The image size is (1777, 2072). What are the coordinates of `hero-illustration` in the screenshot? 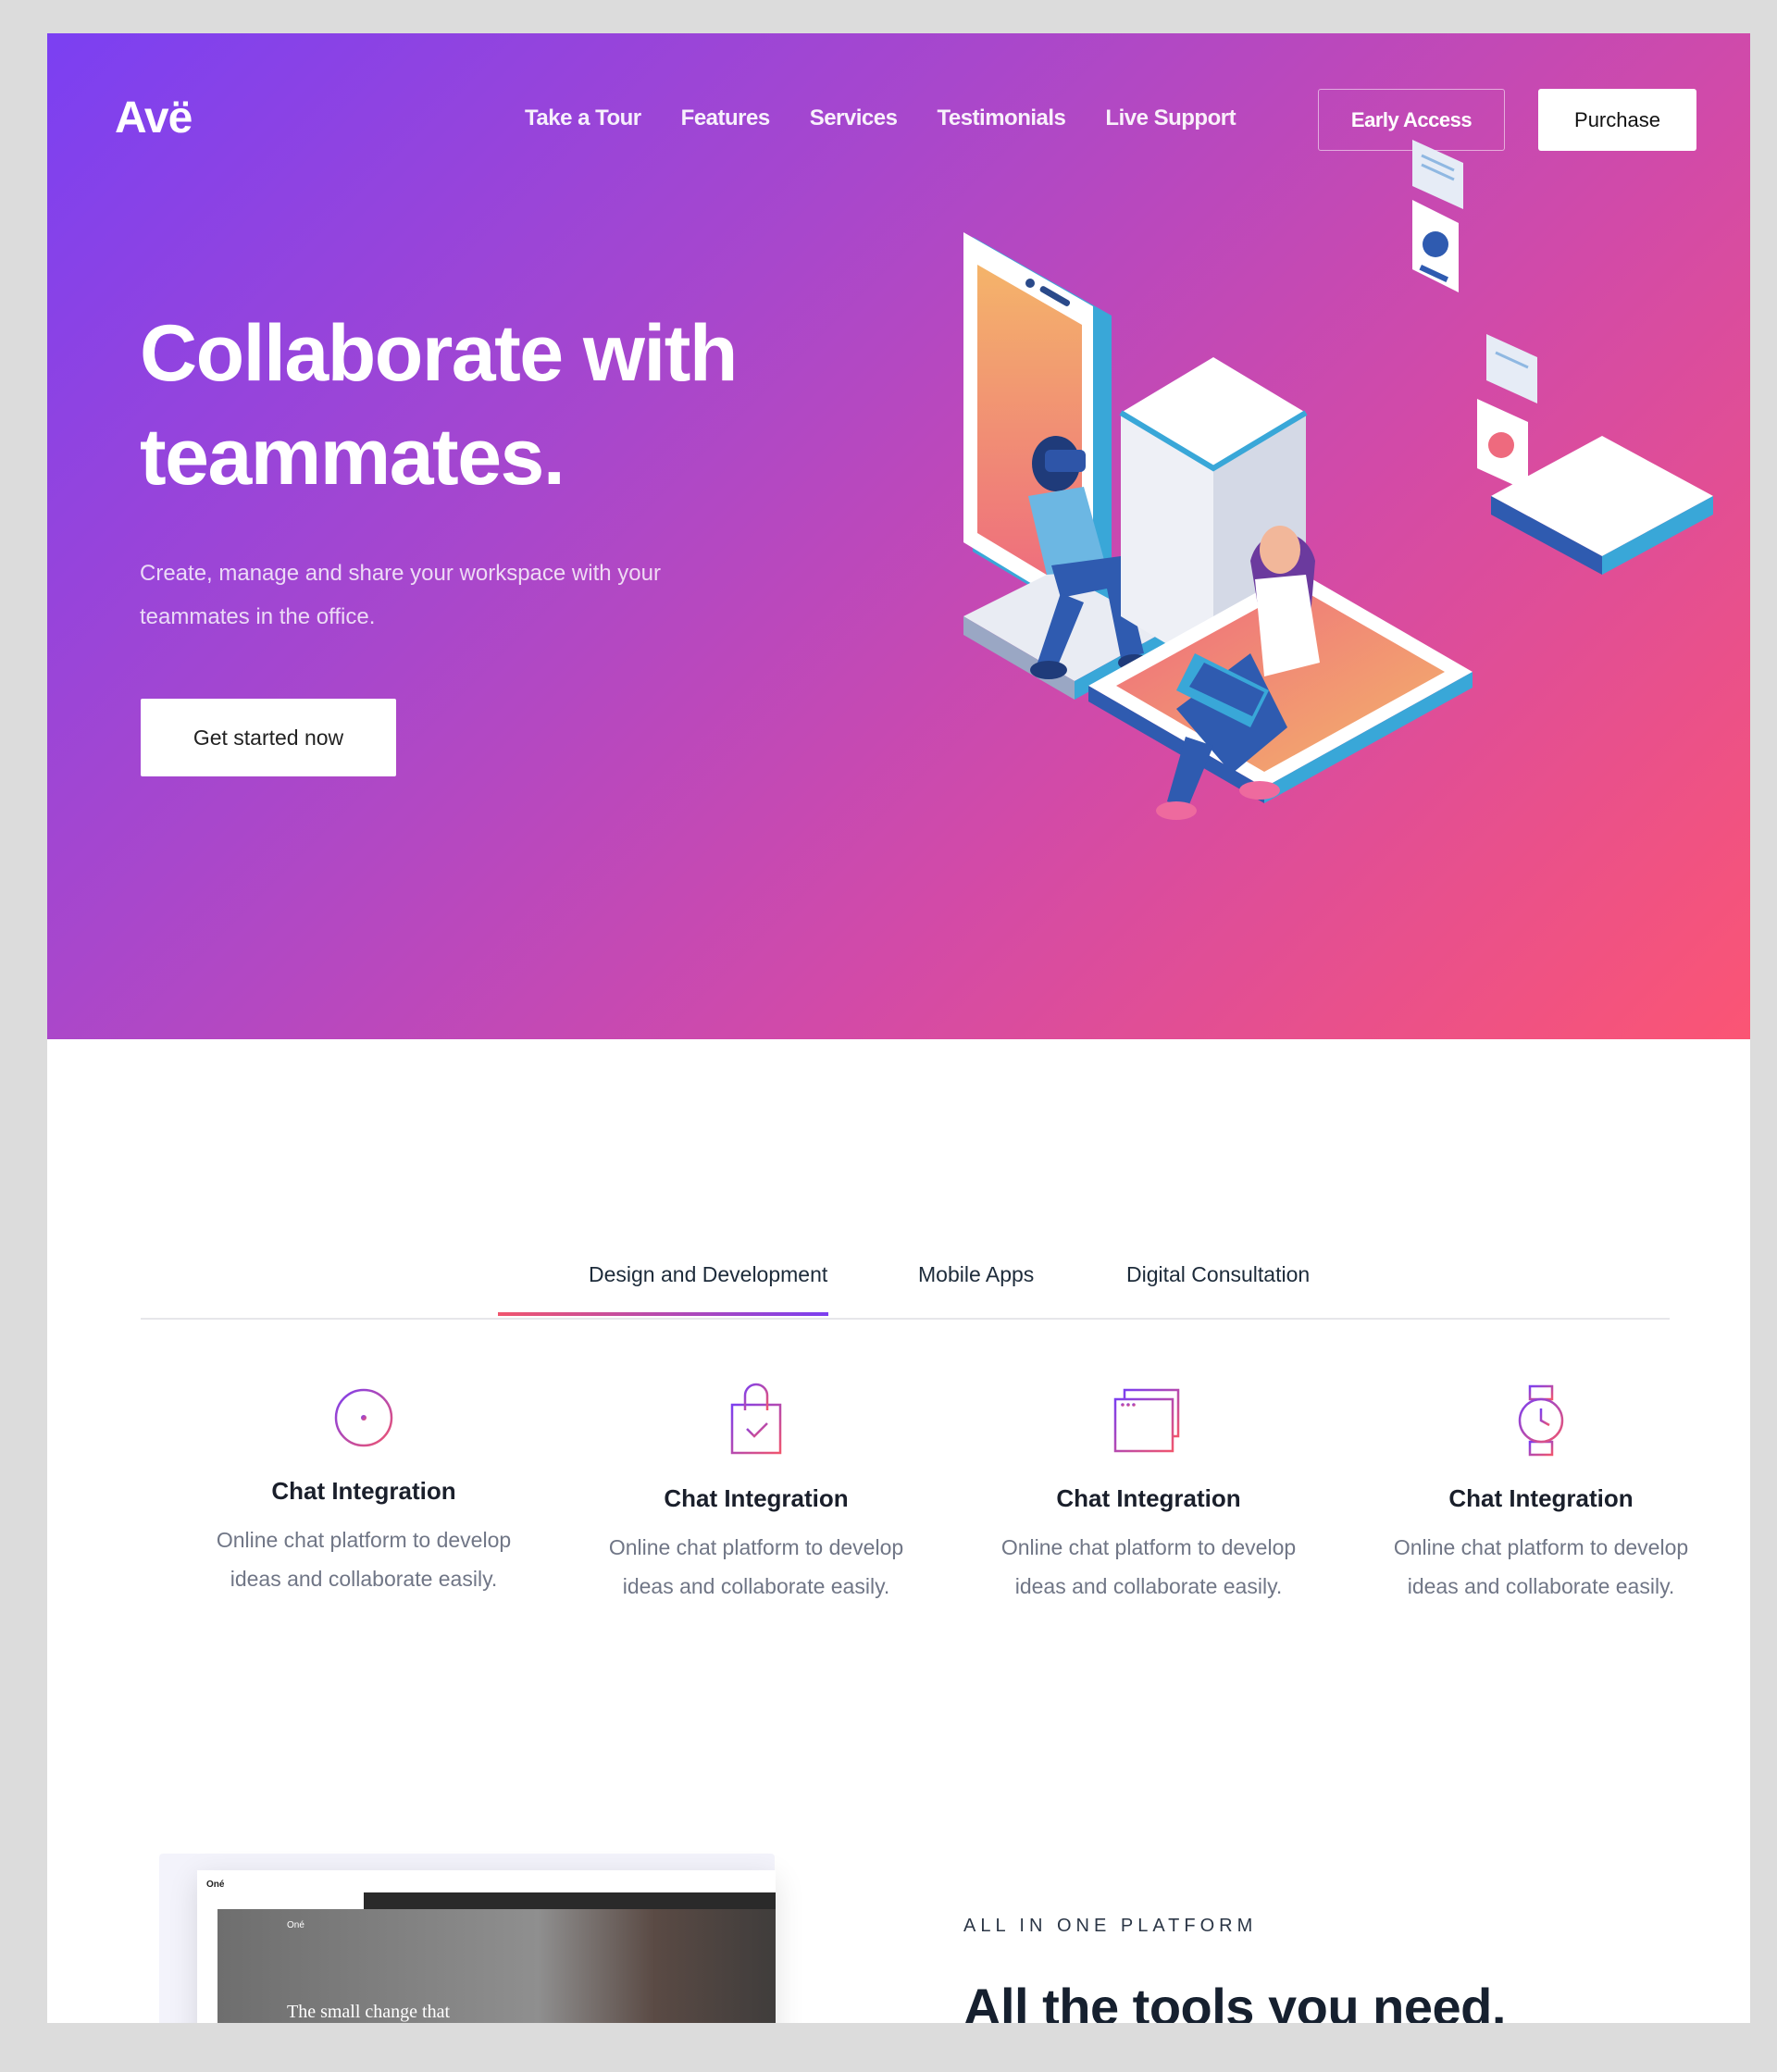 It's located at (1338, 480).